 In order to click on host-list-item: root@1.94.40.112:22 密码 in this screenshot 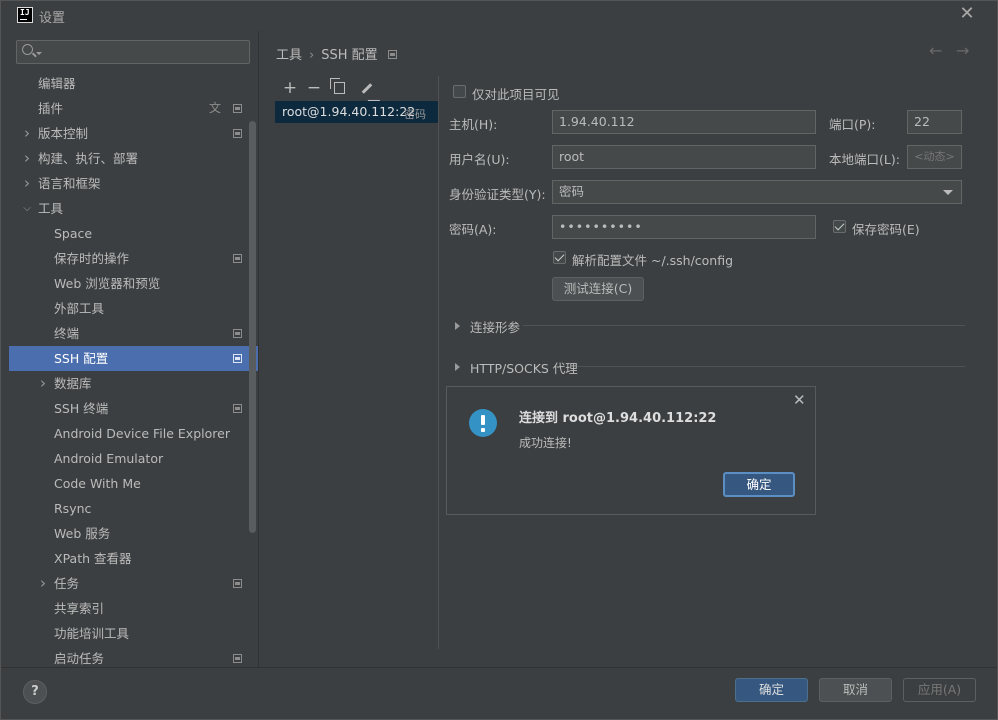, I will do `click(356, 112)`.